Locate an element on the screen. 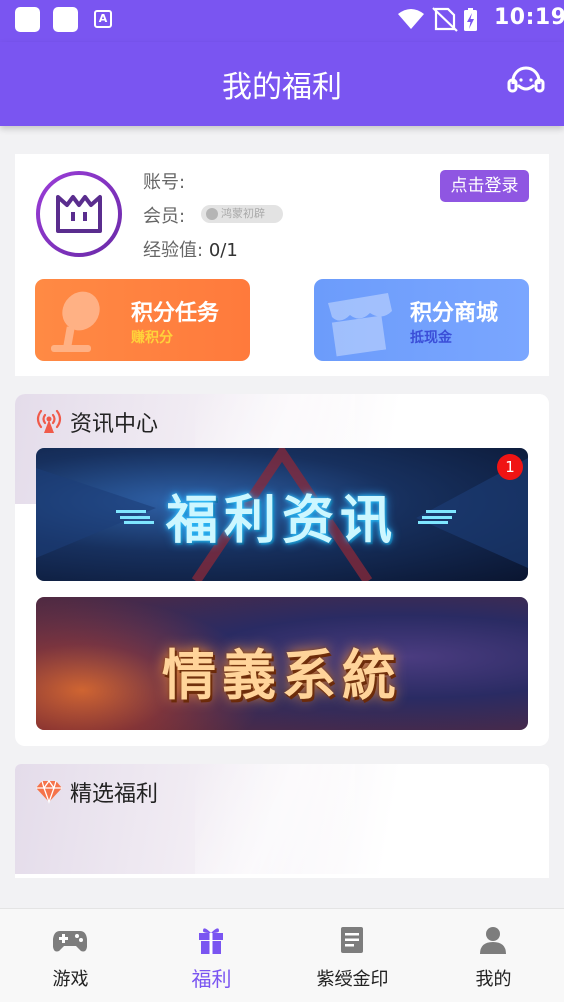  banner-title: 情義系統 is located at coordinates (282, 675).